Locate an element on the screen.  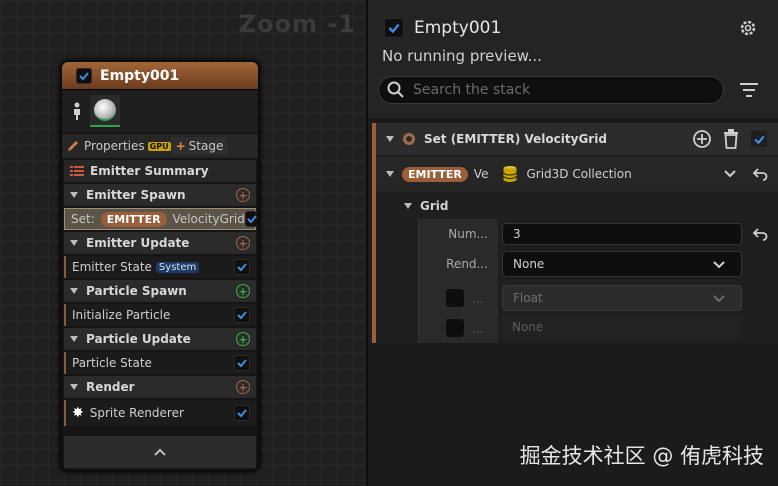
float-swatch is located at coordinates (455, 298).